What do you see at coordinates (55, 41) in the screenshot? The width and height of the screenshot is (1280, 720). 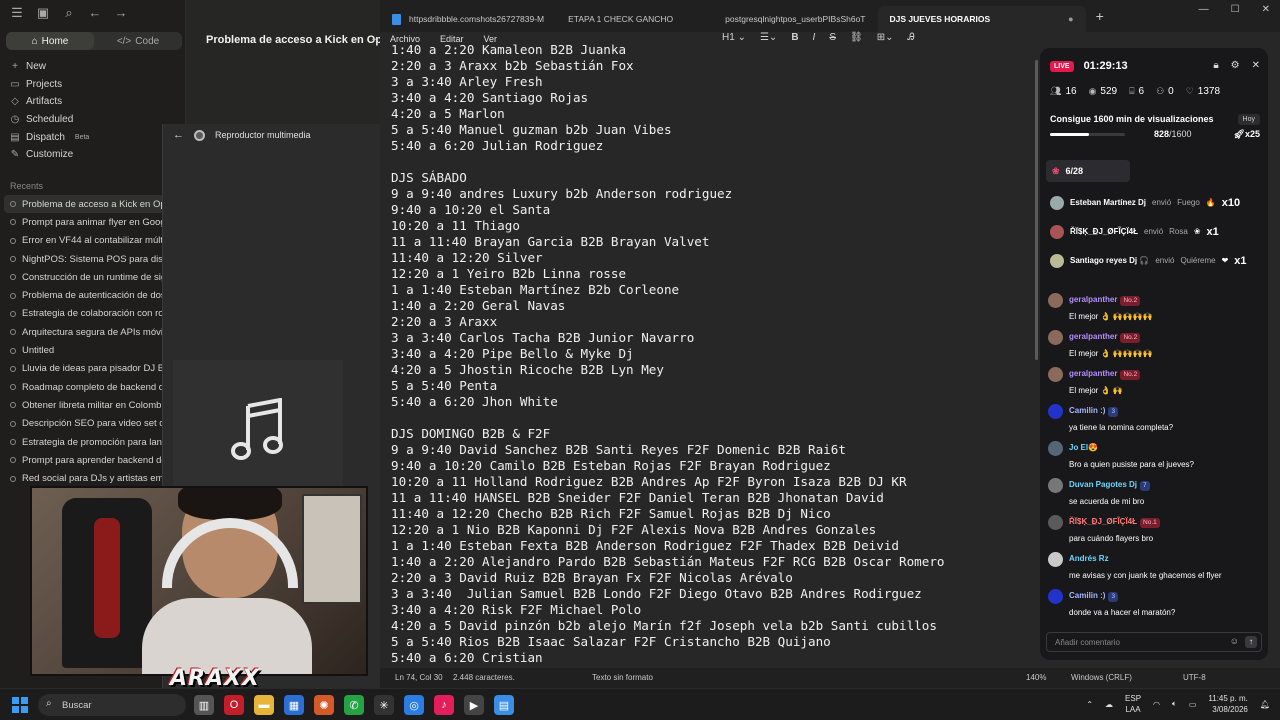 I see `home-tab-label: Home` at bounding box center [55, 41].